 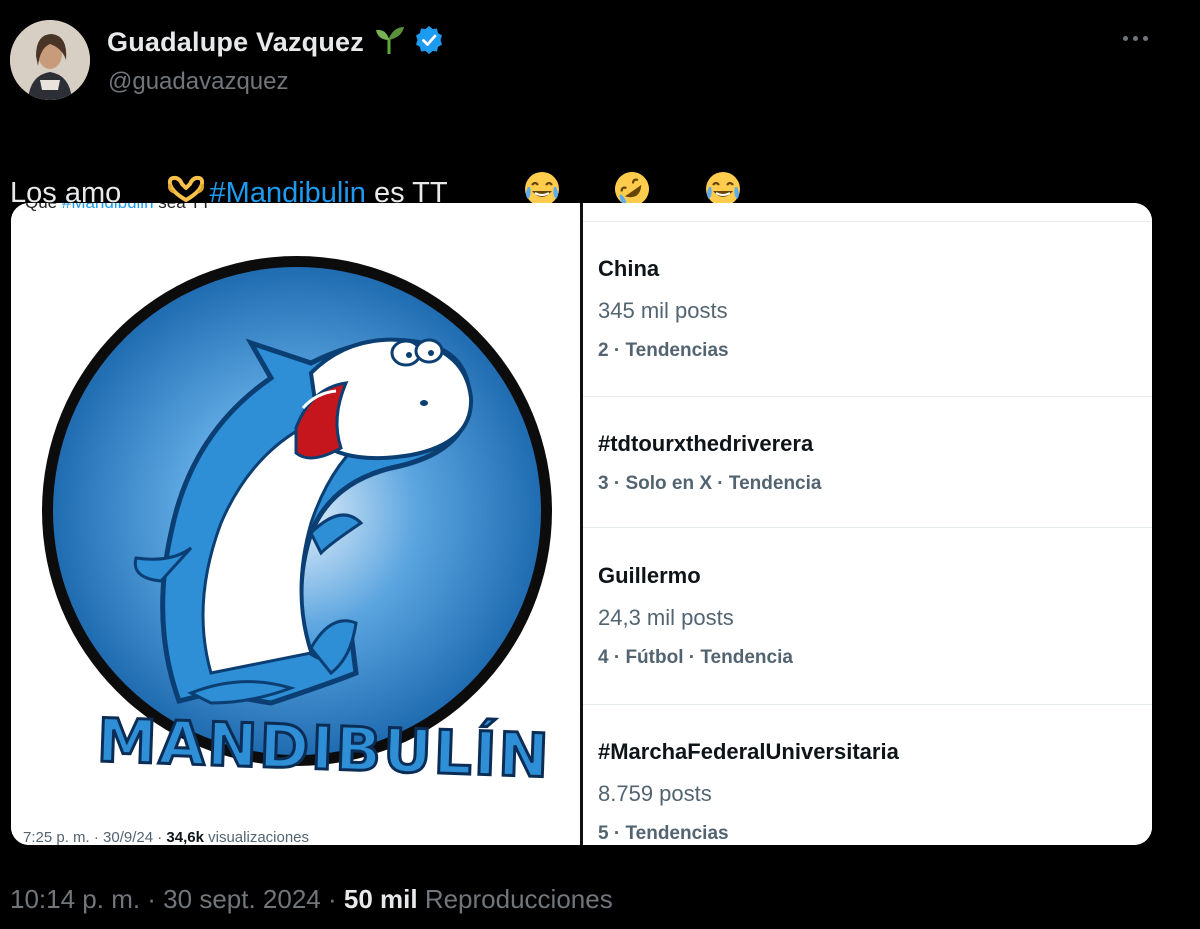 I want to click on trend-posts: 345 mil posts, so click(x=663, y=310).